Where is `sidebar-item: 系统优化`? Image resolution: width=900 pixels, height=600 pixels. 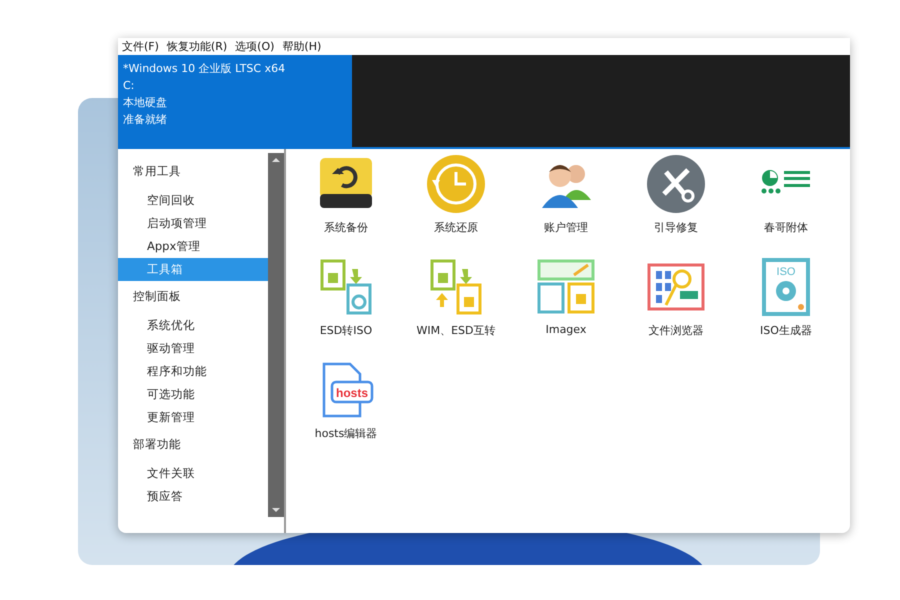 sidebar-item: 系统优化 is located at coordinates (193, 325).